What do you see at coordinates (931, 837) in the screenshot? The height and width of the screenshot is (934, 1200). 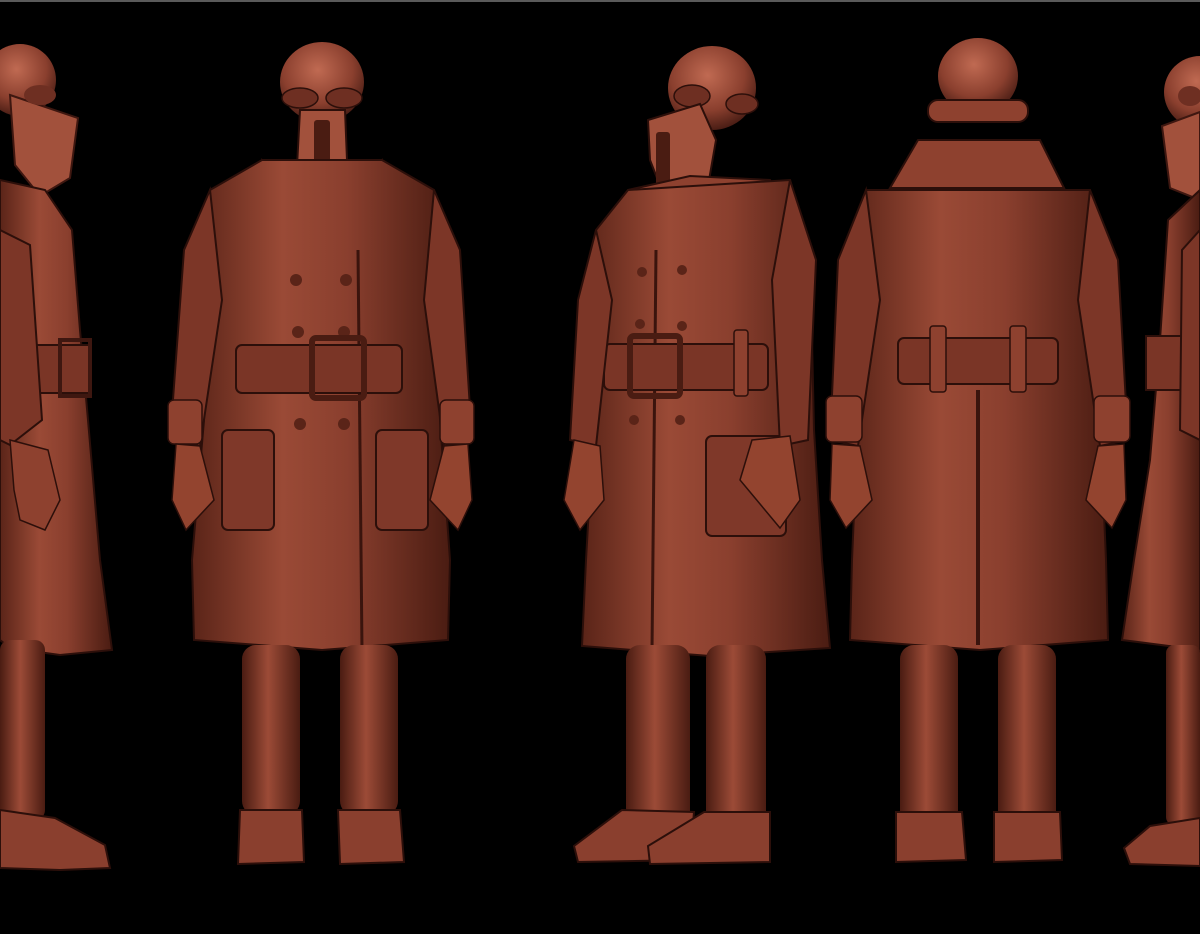 I see `boot-left-back` at bounding box center [931, 837].